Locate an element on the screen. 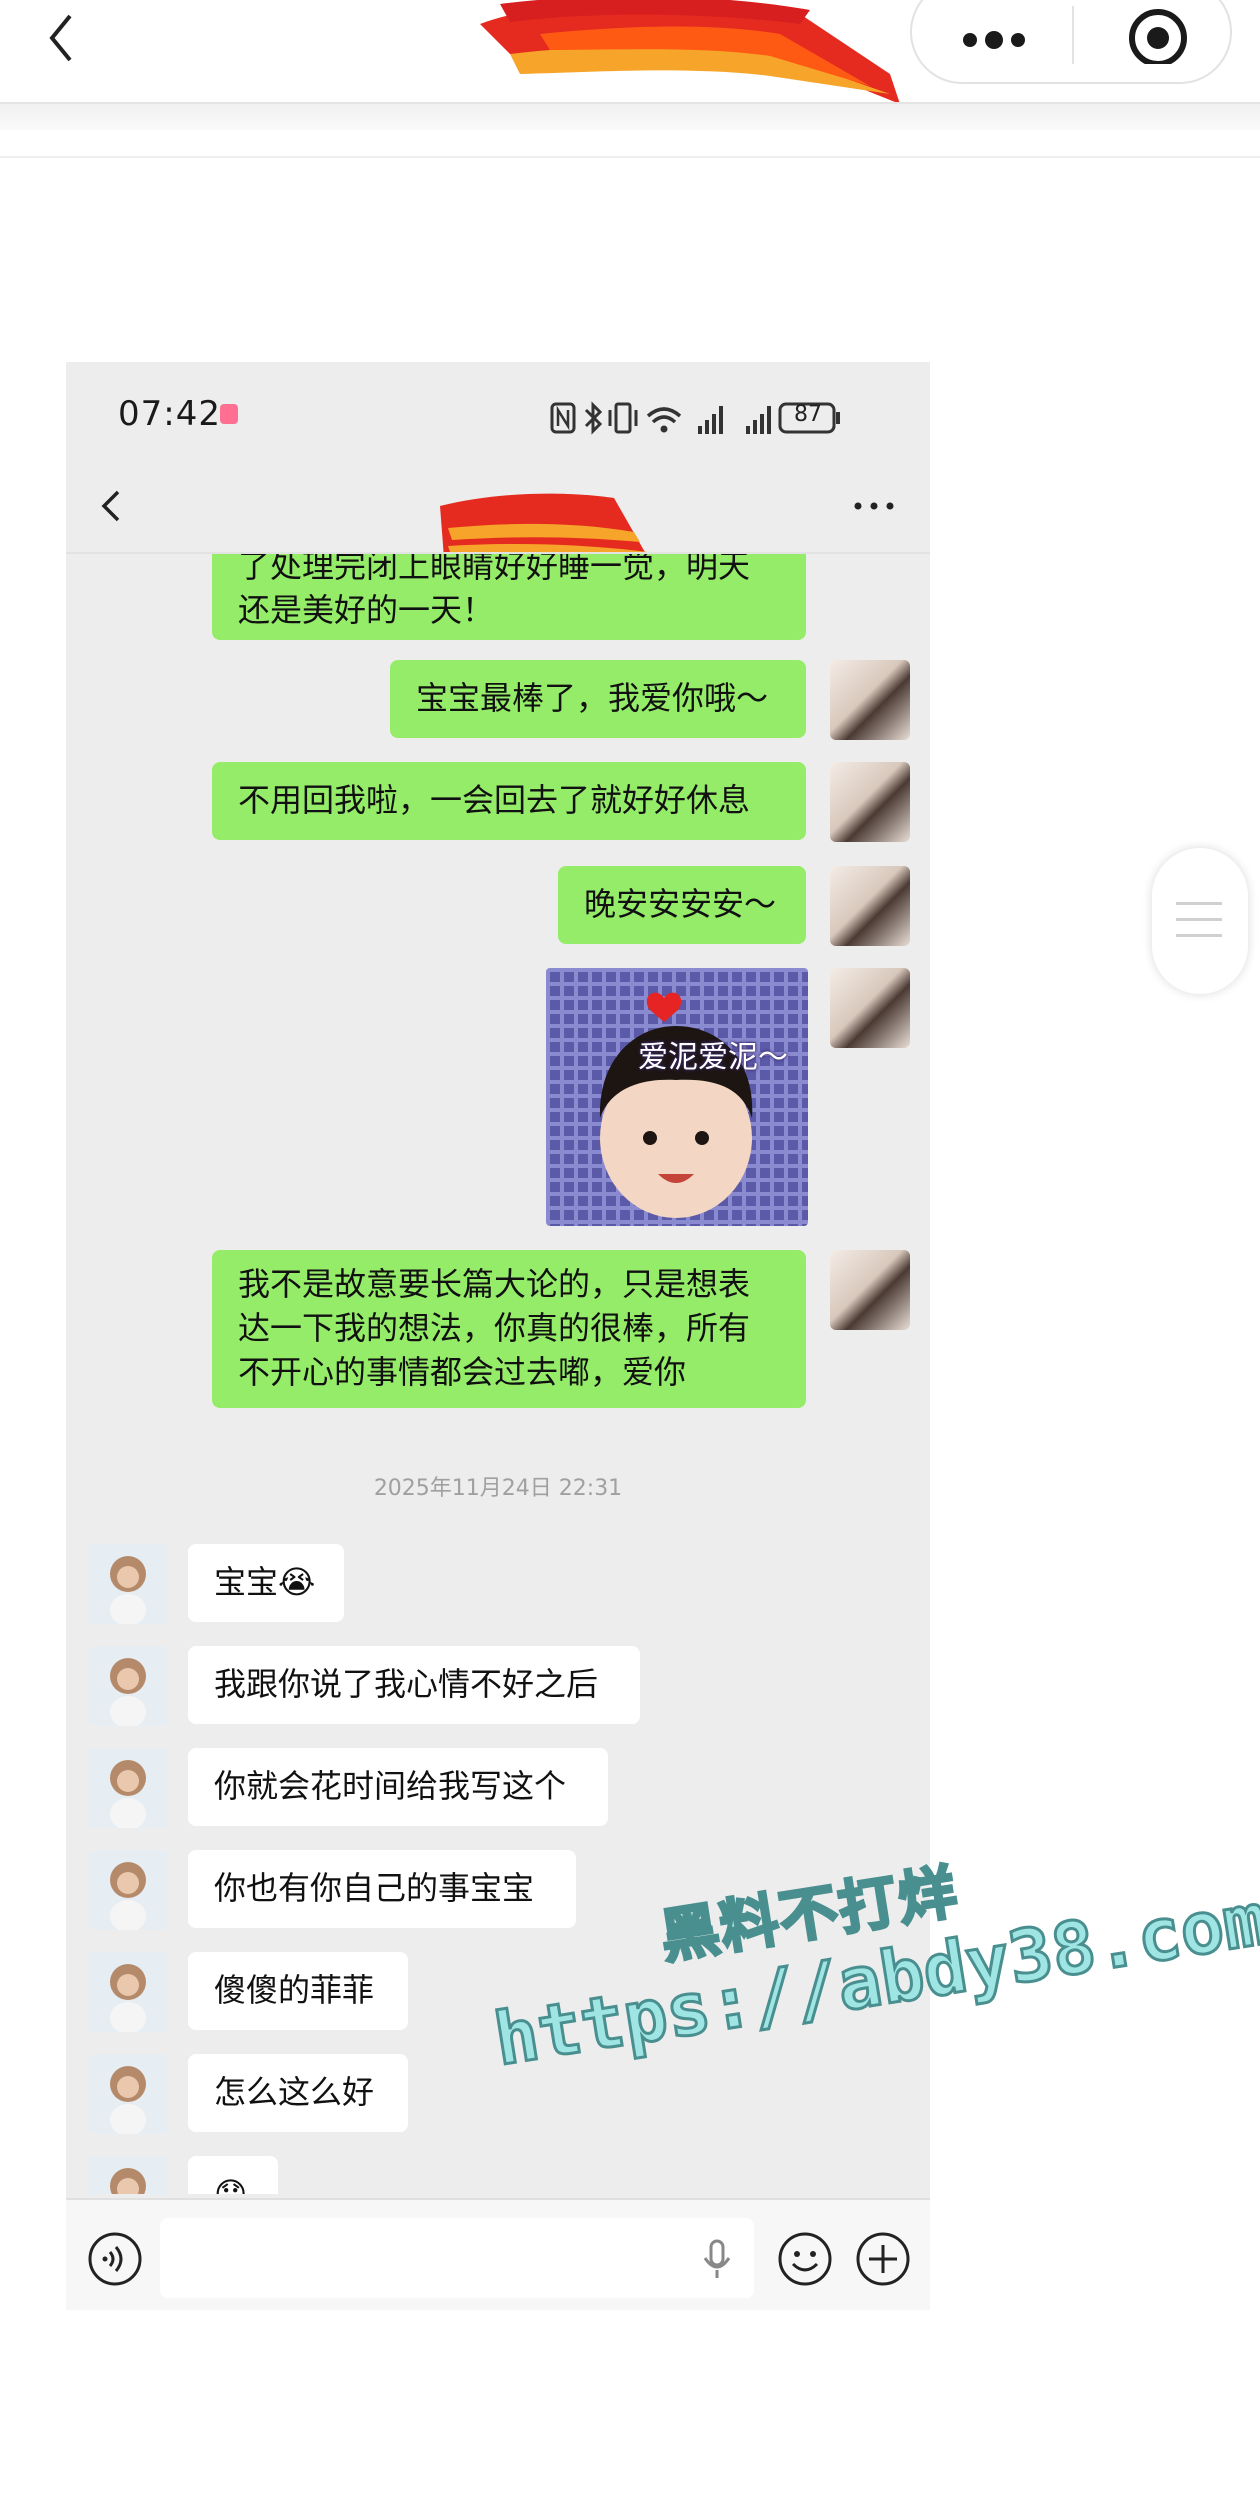 The width and height of the screenshot is (1260, 2496). status-icons: 87 is located at coordinates (740, 418).